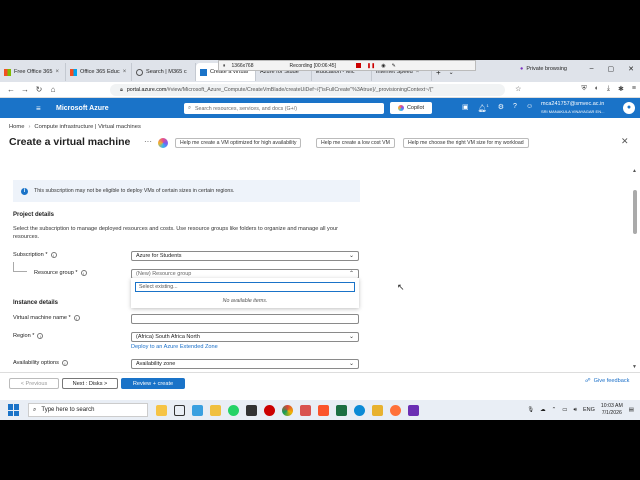 This screenshot has height=480, width=640. I want to click on feedback-icon: ☺, so click(529, 107).